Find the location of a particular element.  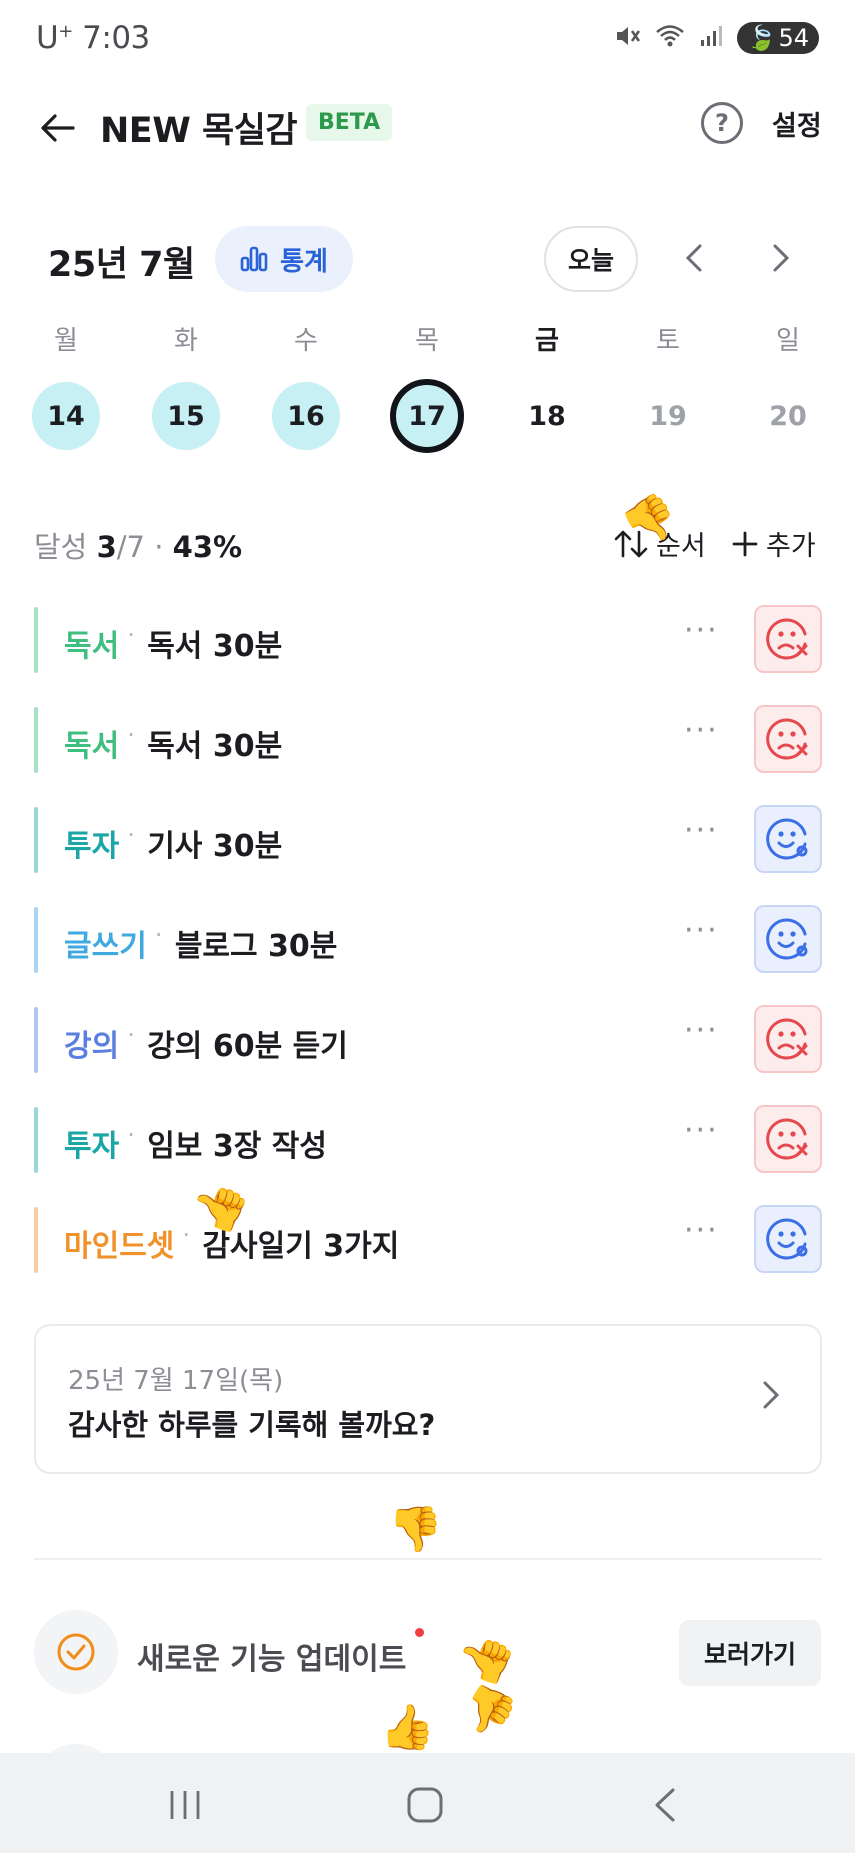

add-habit-button: 추가 is located at coordinates (774, 543).